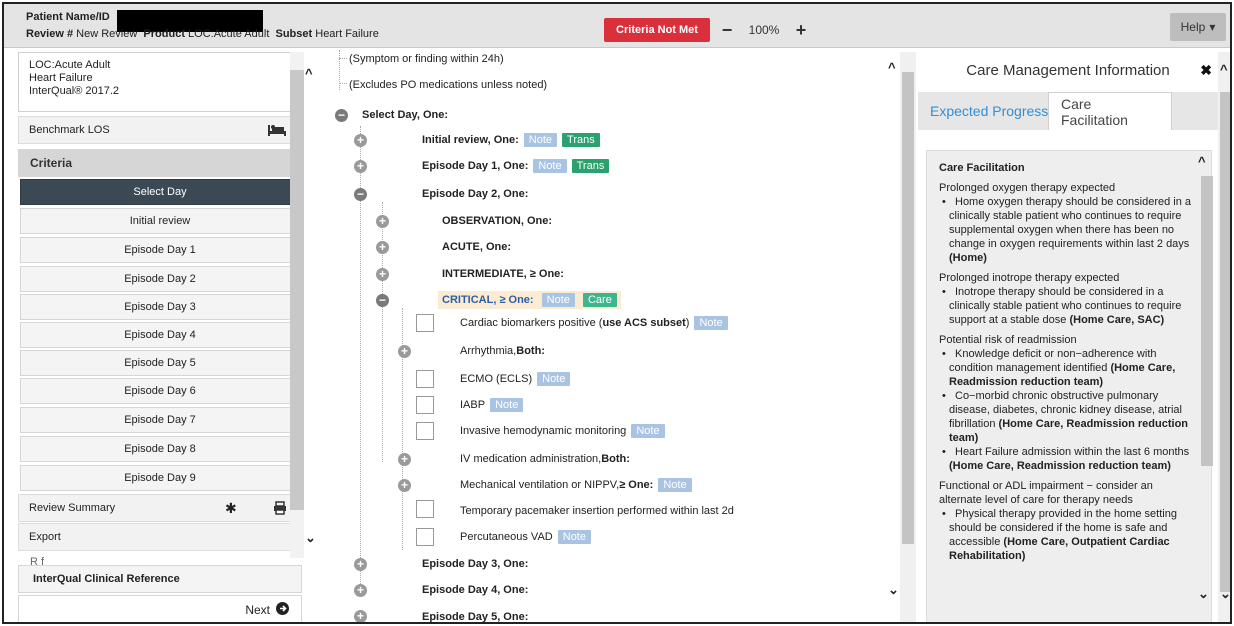 The height and width of the screenshot is (626, 1234). What do you see at coordinates (277, 131) in the screenshot?
I see `bed-icon` at bounding box center [277, 131].